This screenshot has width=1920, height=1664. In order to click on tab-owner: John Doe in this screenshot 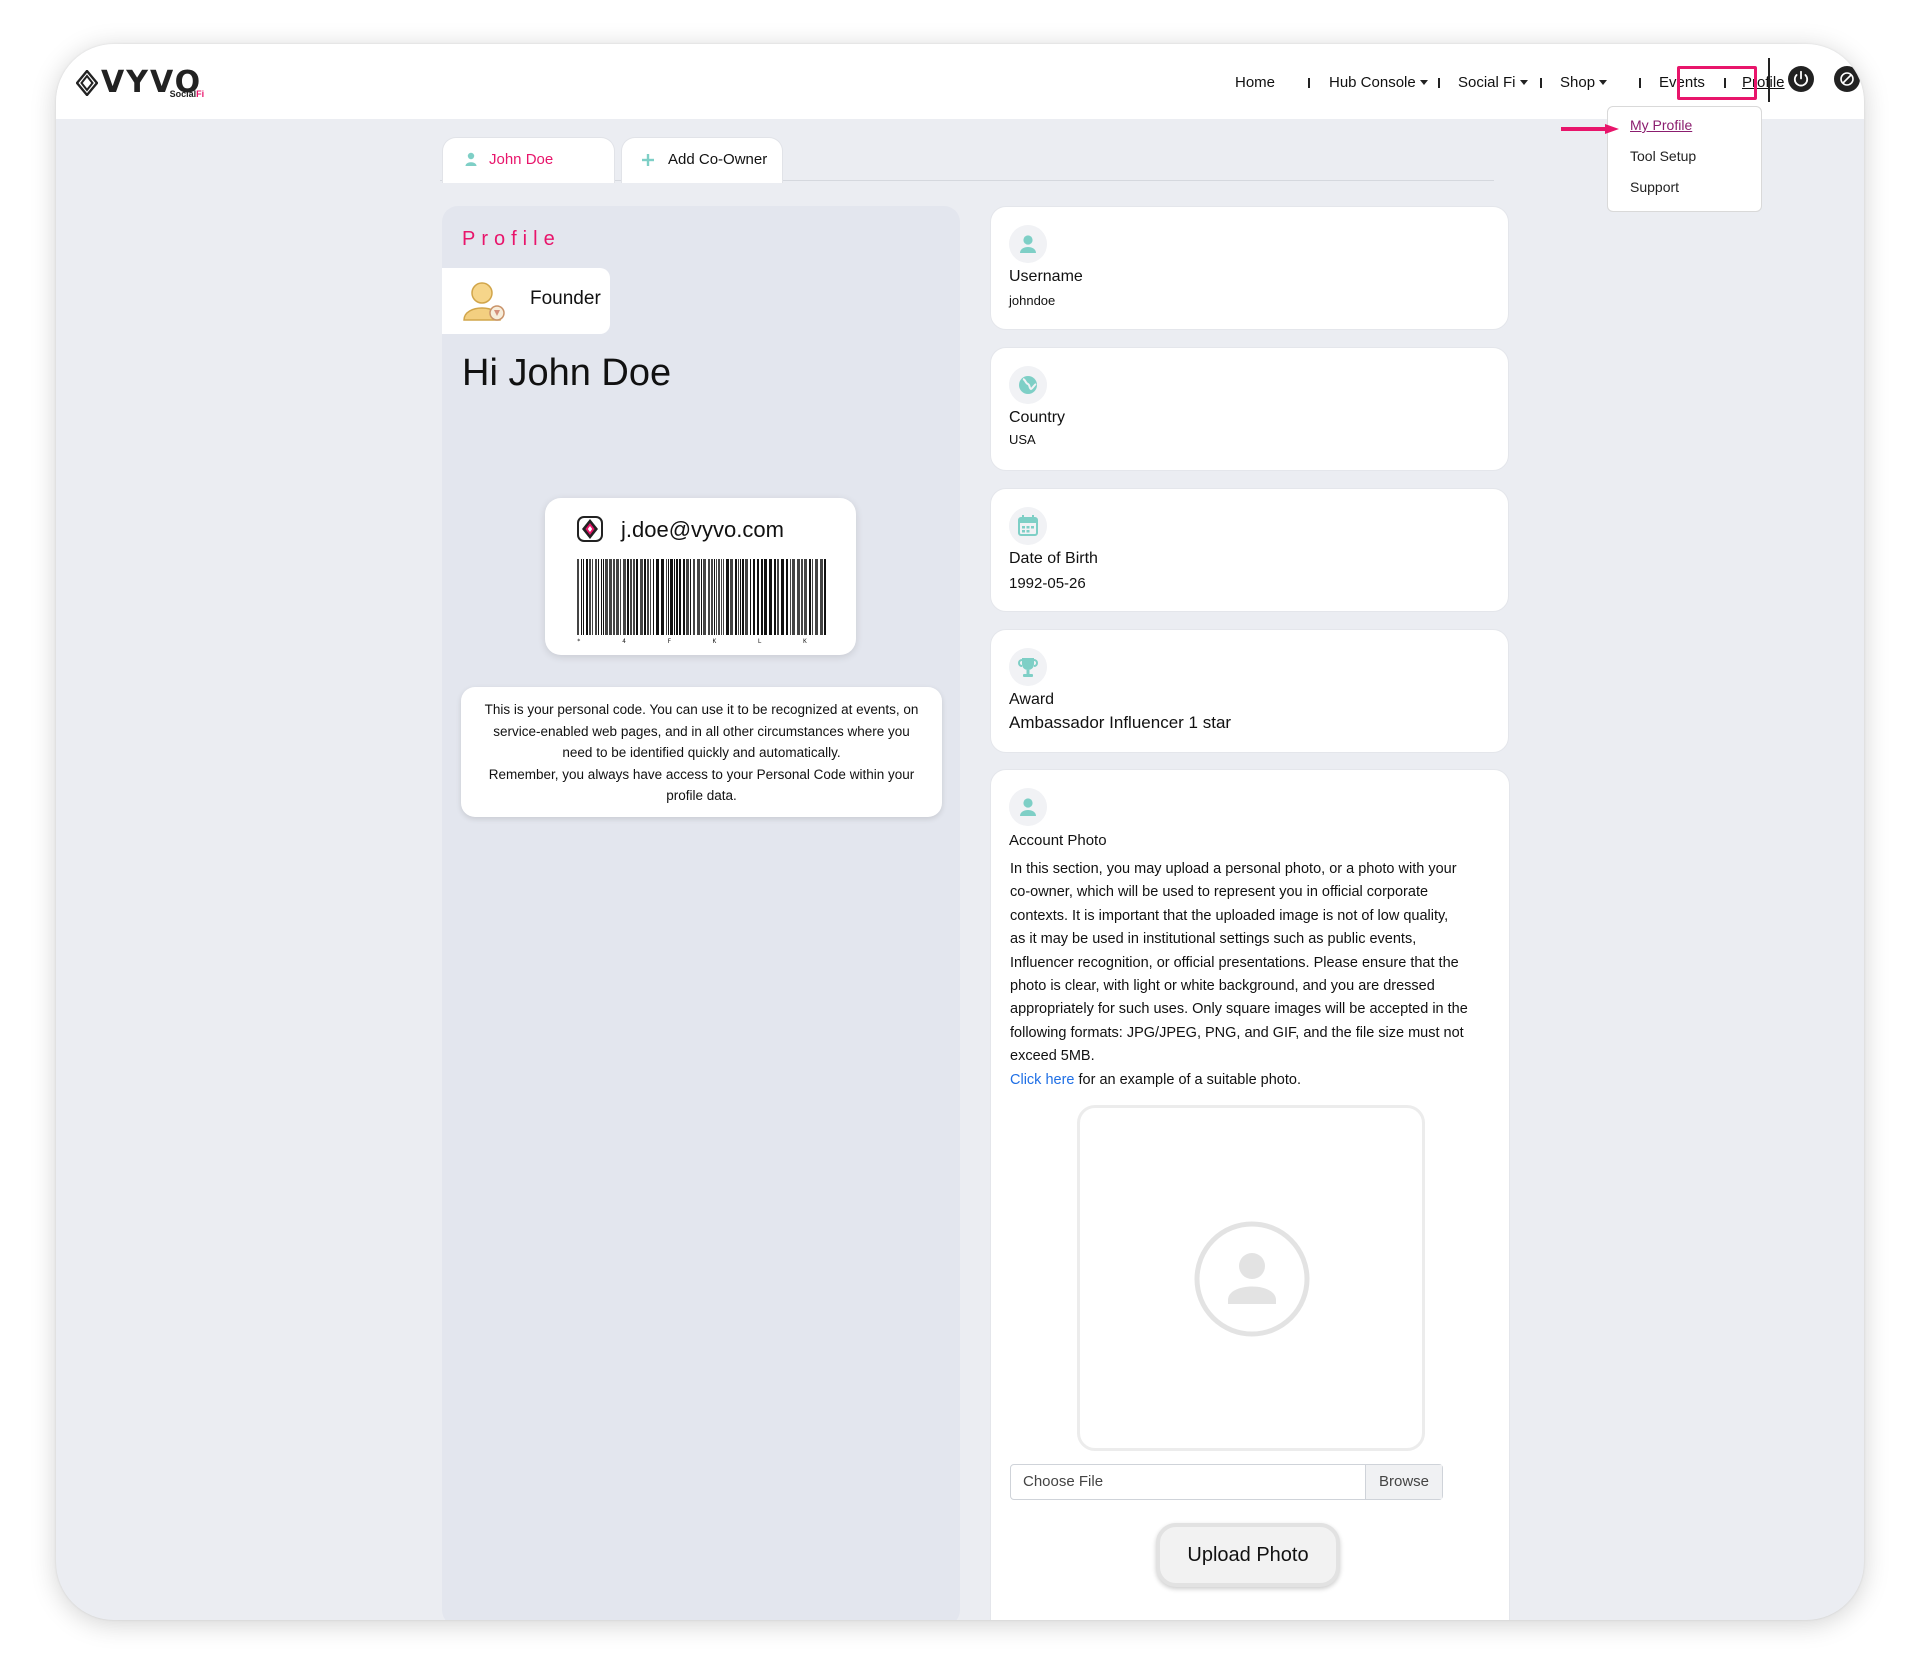, I will do `click(528, 160)`.